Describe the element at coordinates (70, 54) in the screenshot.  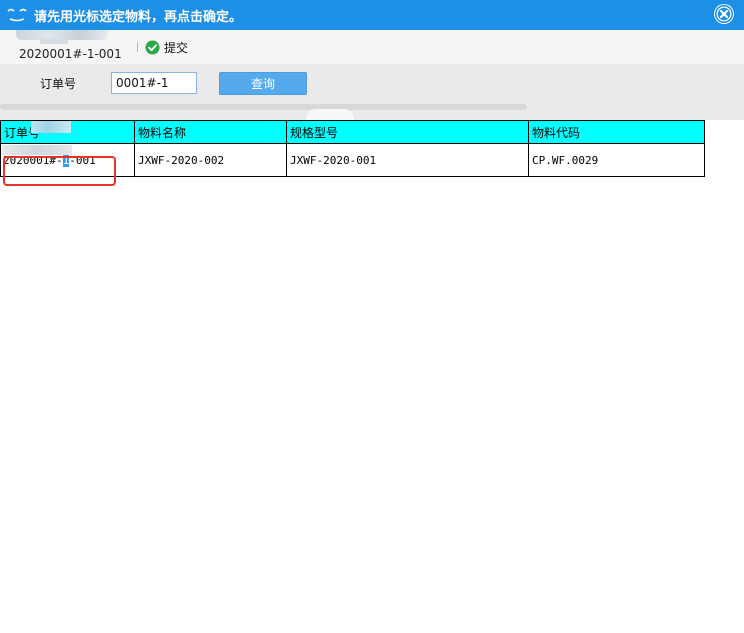
I see `user-code: 2020001#-1-001` at that location.